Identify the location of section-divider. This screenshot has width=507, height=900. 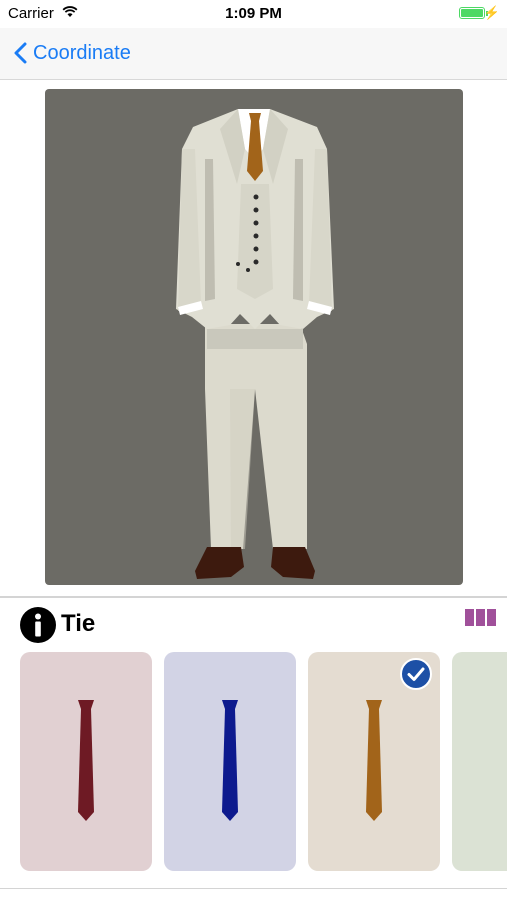
(253, 597).